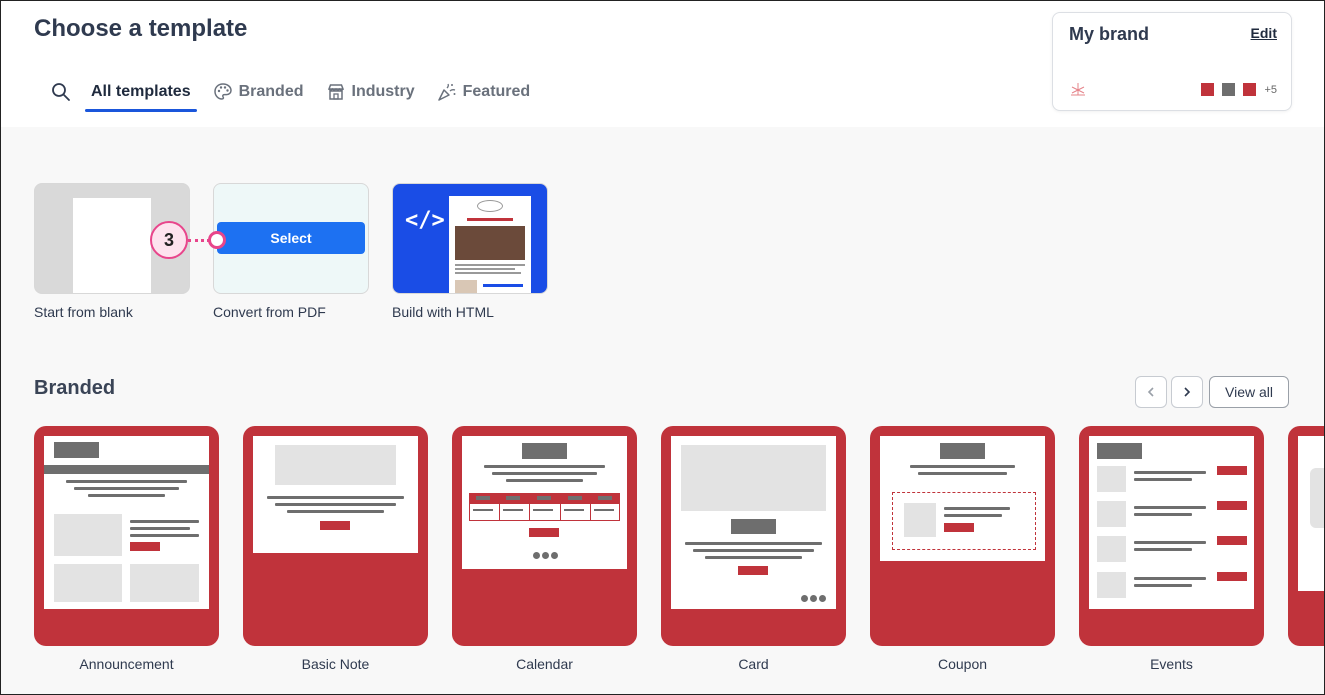  Describe the element at coordinates (962, 664) in the screenshot. I see `template-label: Coupon` at that location.